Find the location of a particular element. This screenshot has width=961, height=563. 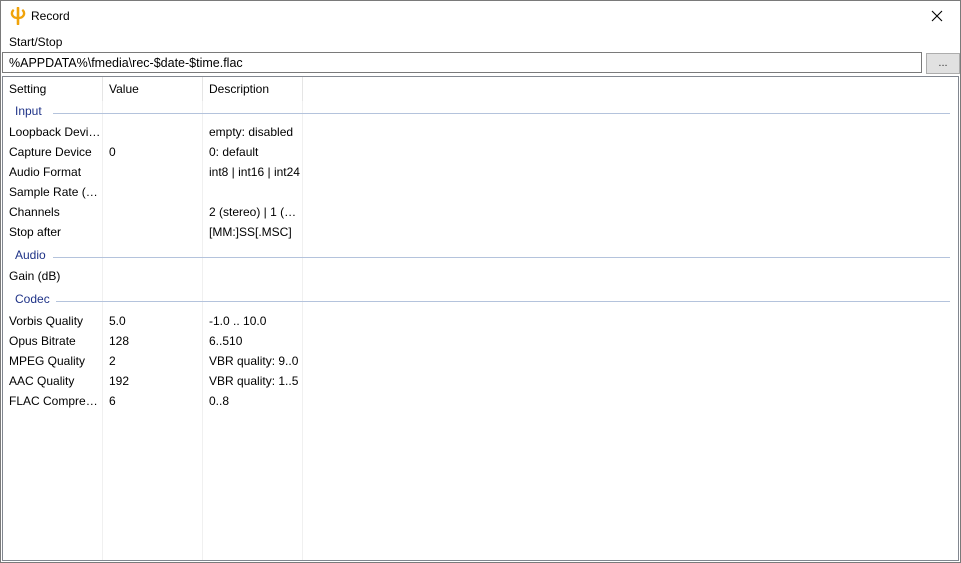

setting-cell: Stop after is located at coordinates (35, 232).